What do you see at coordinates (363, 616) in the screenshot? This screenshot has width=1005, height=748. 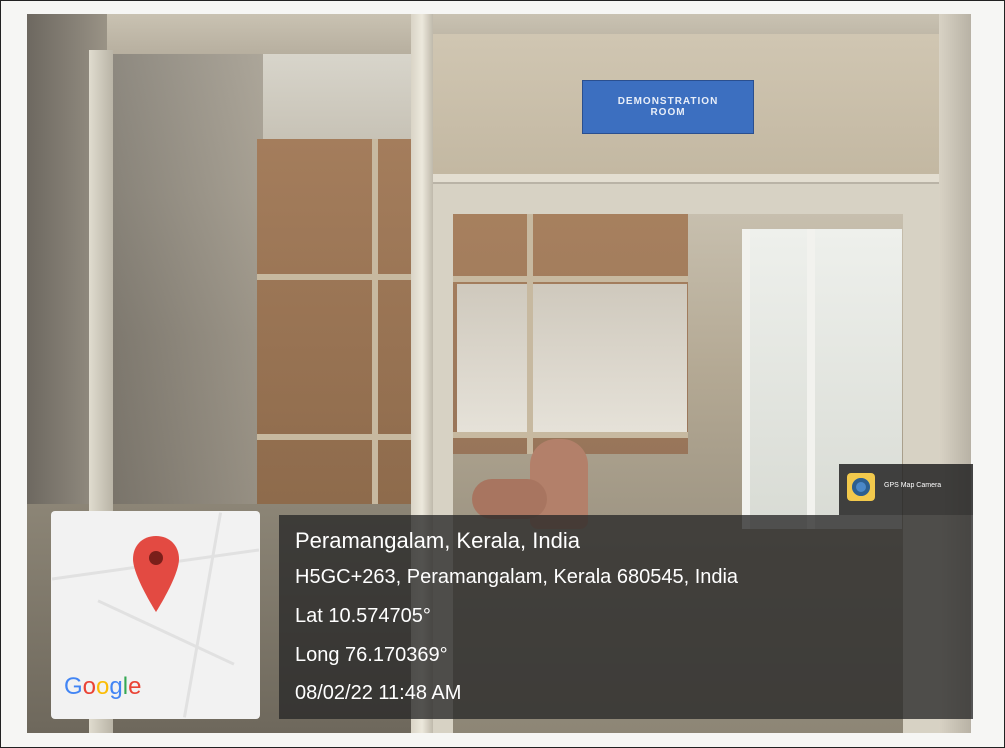 I see `latitude: Lat 10.574705°` at bounding box center [363, 616].